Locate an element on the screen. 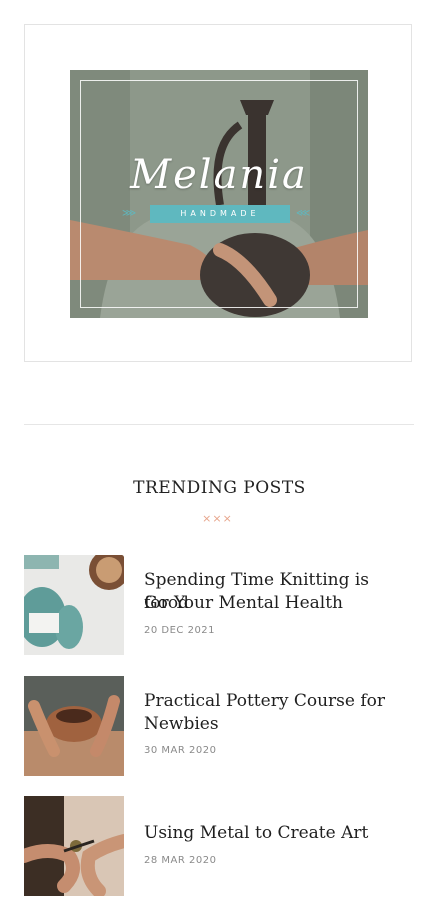  logo-ribbon: HANDMADE is located at coordinates (220, 214).